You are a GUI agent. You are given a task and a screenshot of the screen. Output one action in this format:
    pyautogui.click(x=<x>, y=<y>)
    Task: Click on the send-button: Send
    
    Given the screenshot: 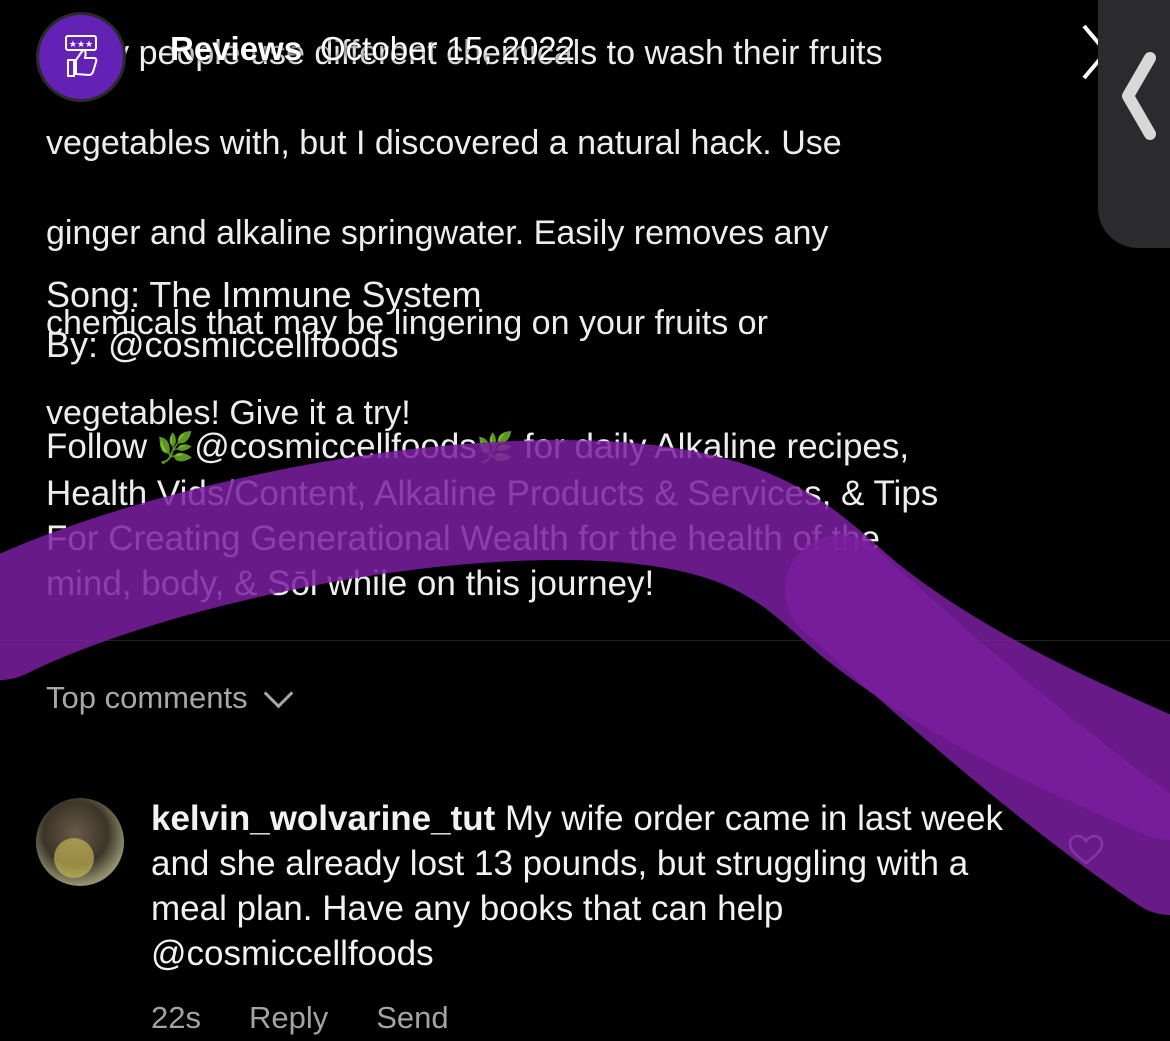 What is the action you would take?
    pyautogui.click(x=412, y=1018)
    